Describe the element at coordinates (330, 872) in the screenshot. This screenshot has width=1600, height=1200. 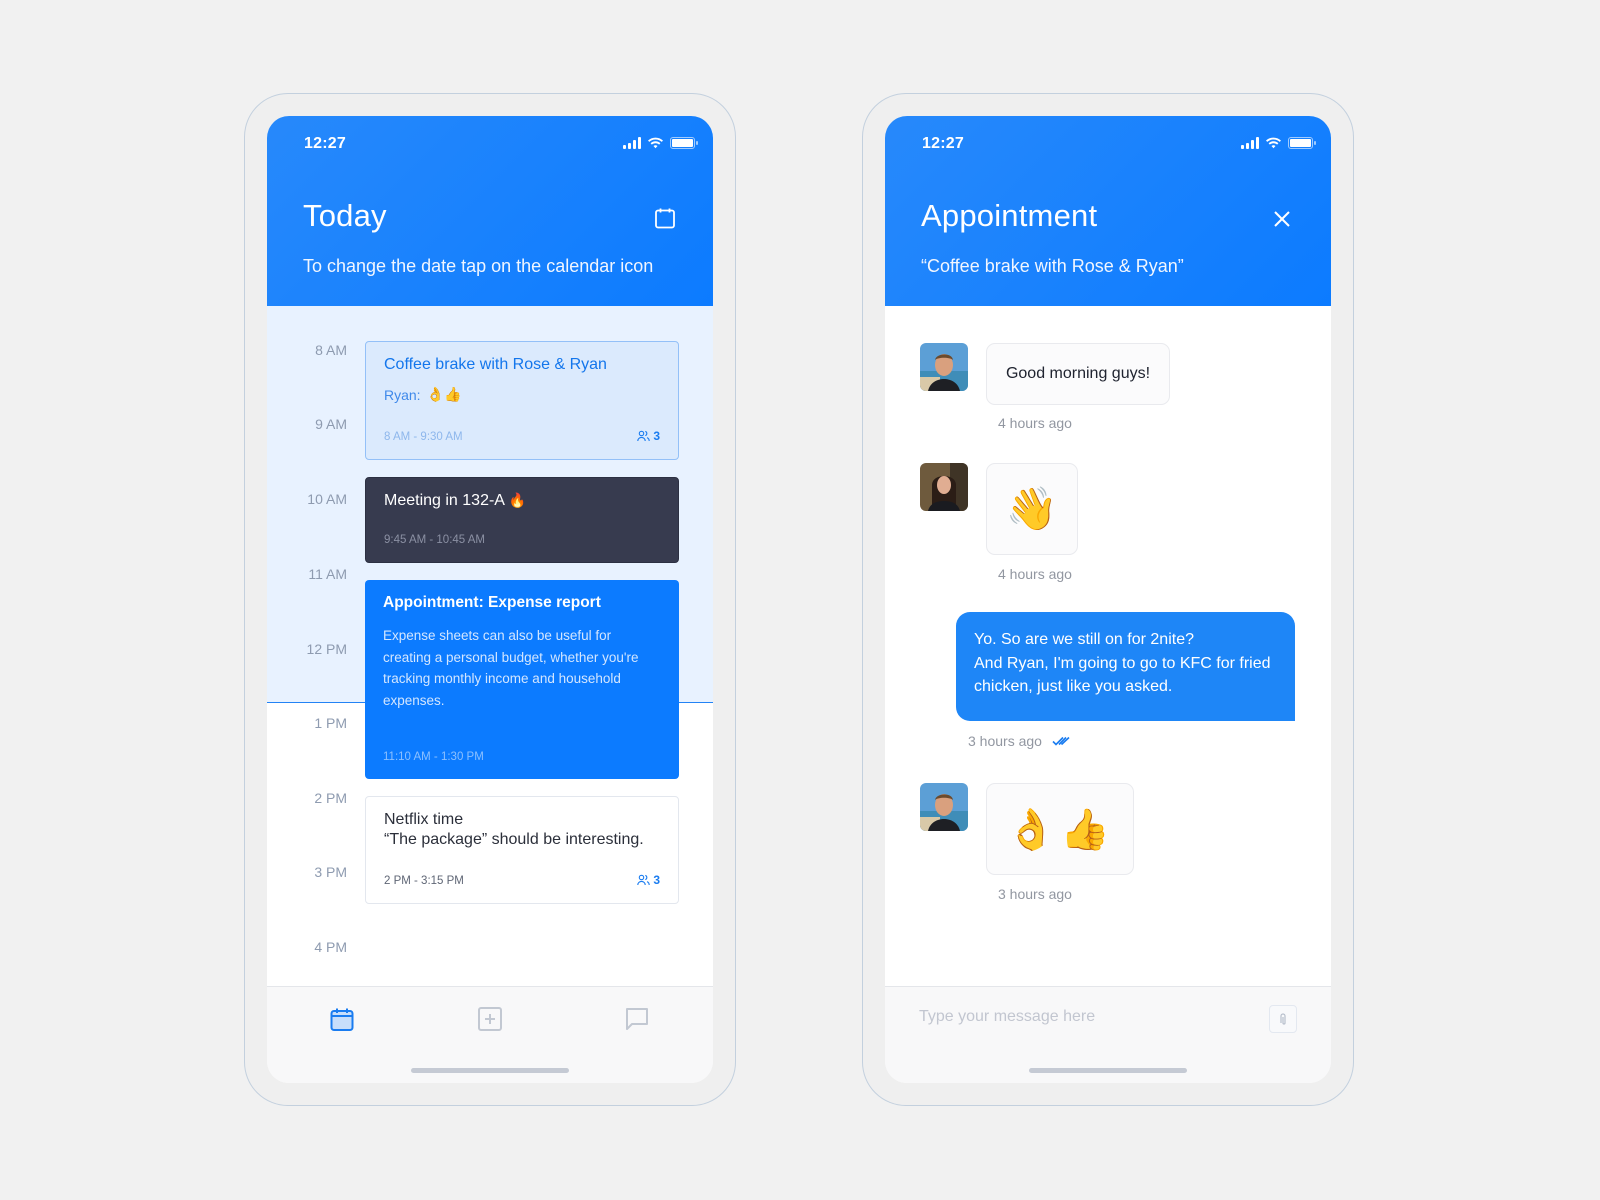
I see `hour-label: 3 PM` at that location.